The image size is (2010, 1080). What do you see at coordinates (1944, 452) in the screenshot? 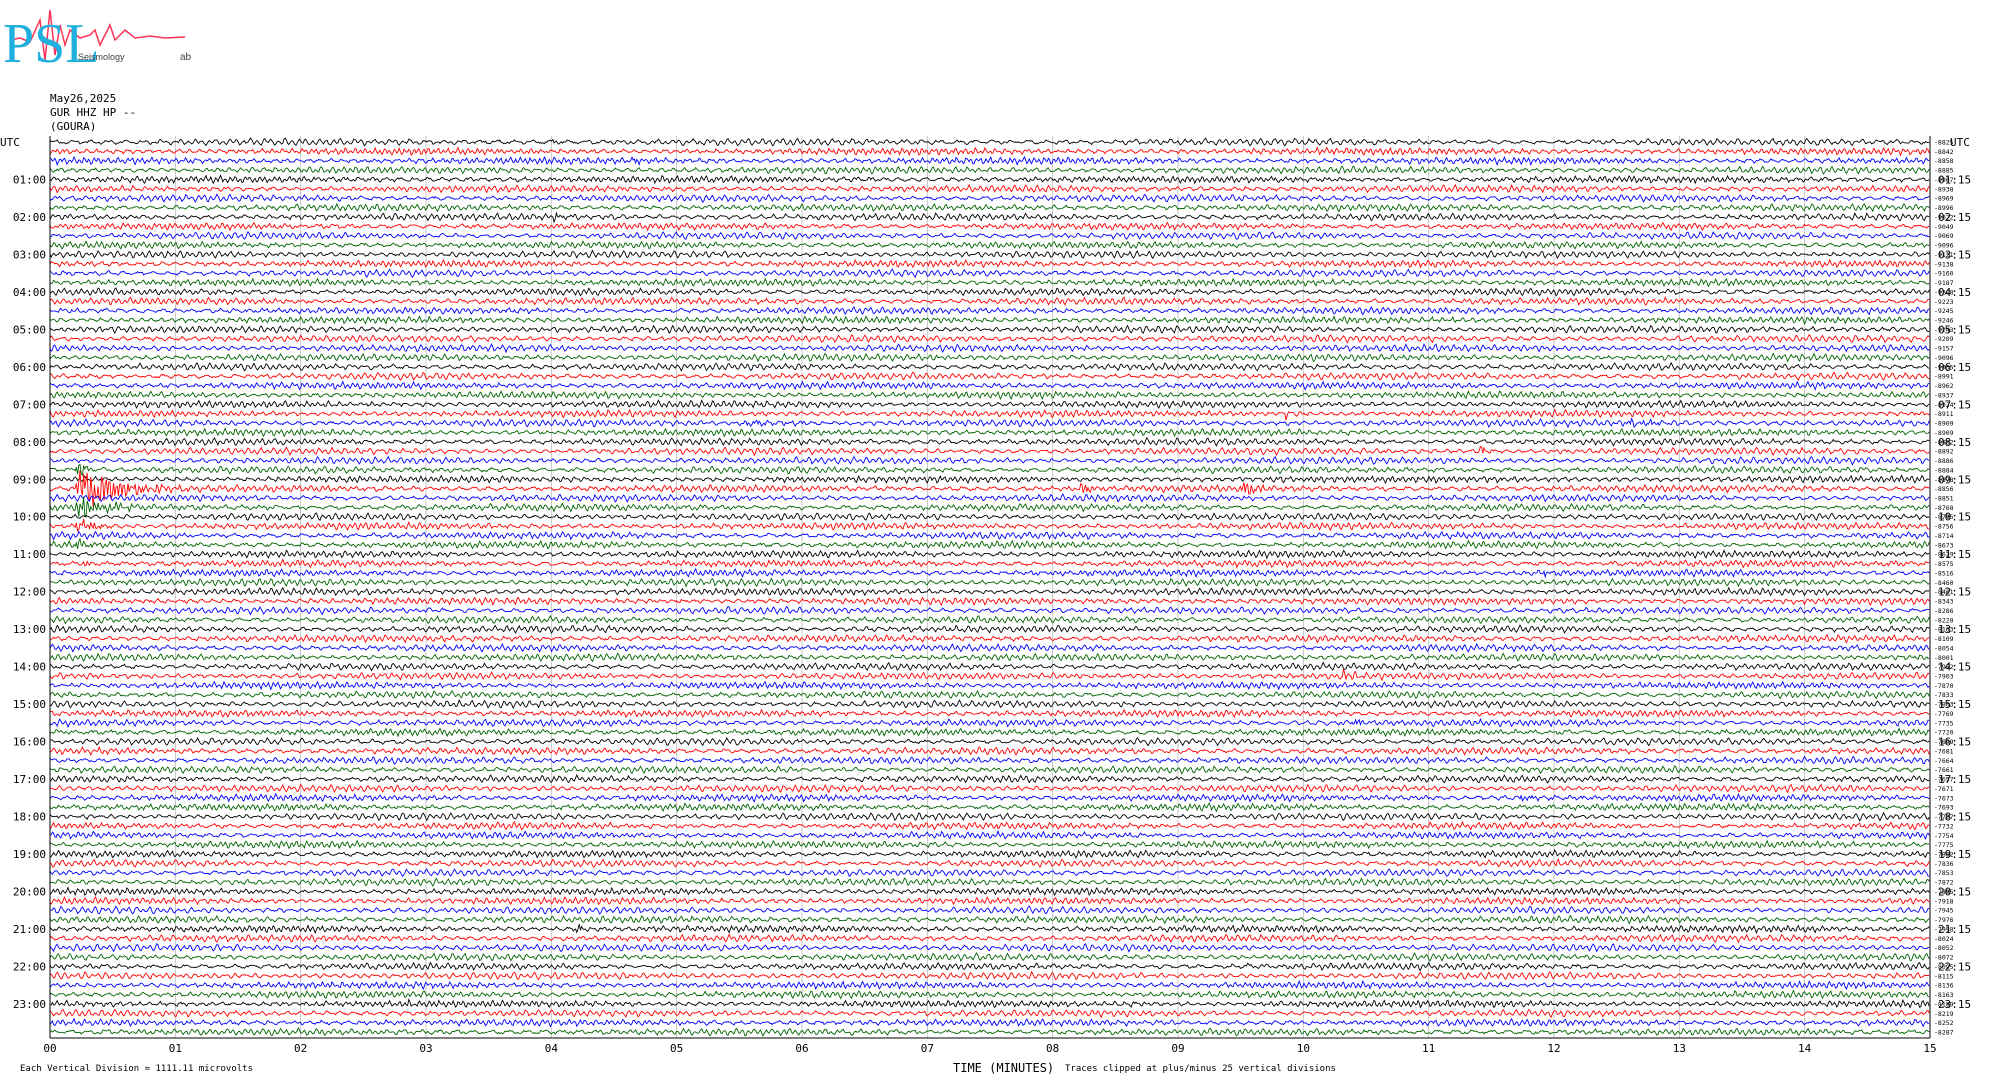
I see `trace-offset-label: -8892` at bounding box center [1944, 452].